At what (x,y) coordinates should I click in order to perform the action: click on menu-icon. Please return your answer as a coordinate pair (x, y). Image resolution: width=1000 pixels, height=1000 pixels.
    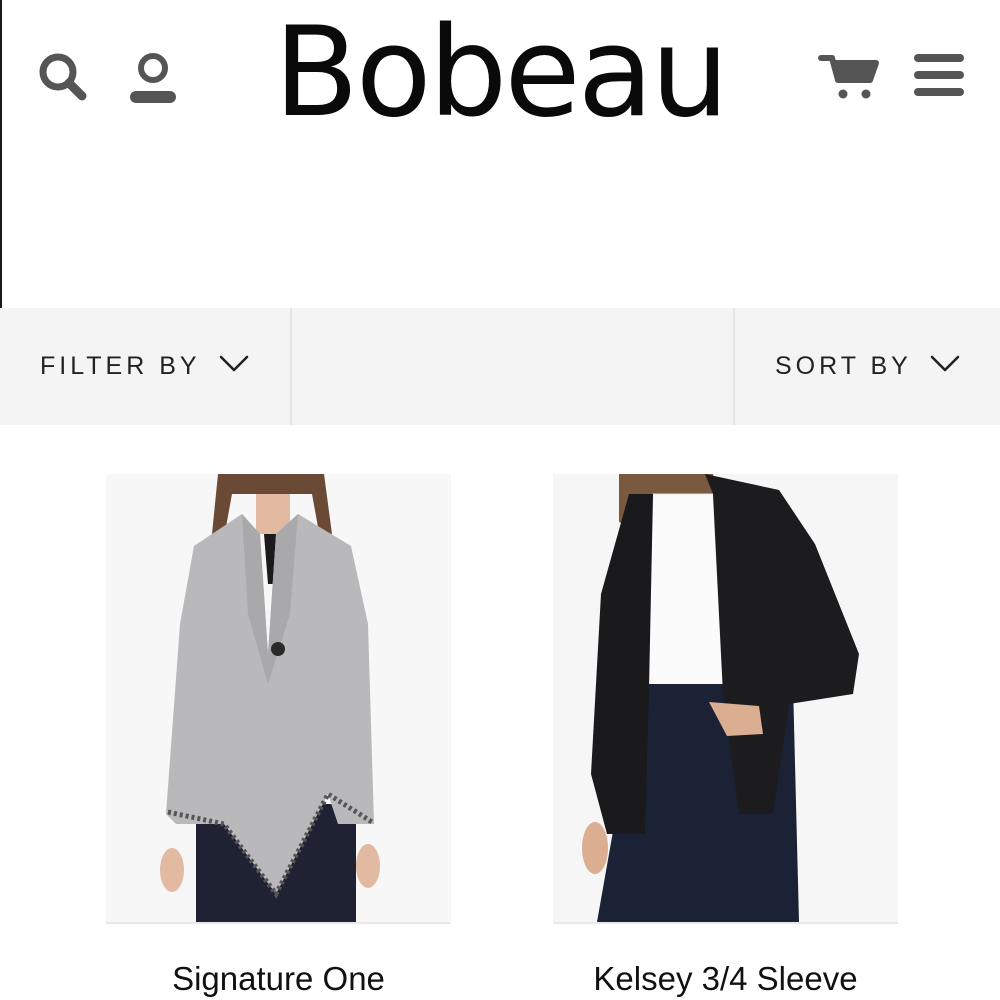
    Looking at the image, I should click on (939, 75).